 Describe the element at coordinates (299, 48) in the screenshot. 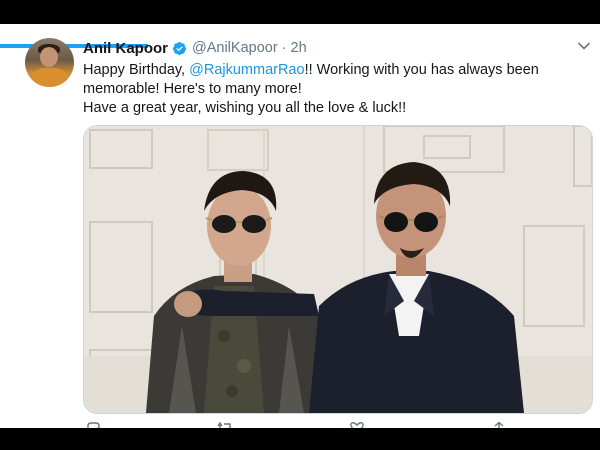

I see `tweet-timestamp: 2h` at that location.